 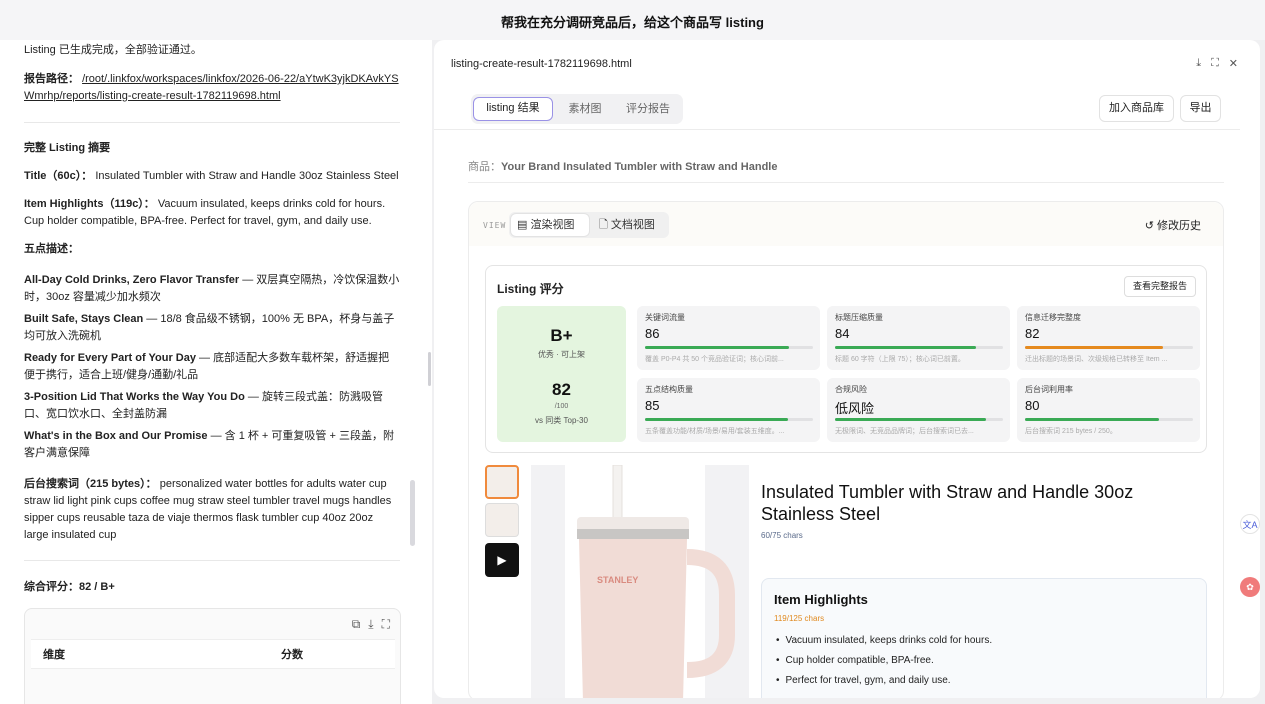 What do you see at coordinates (58, 176) in the screenshot?
I see `title-label: Title（60c）：` at bounding box center [58, 176].